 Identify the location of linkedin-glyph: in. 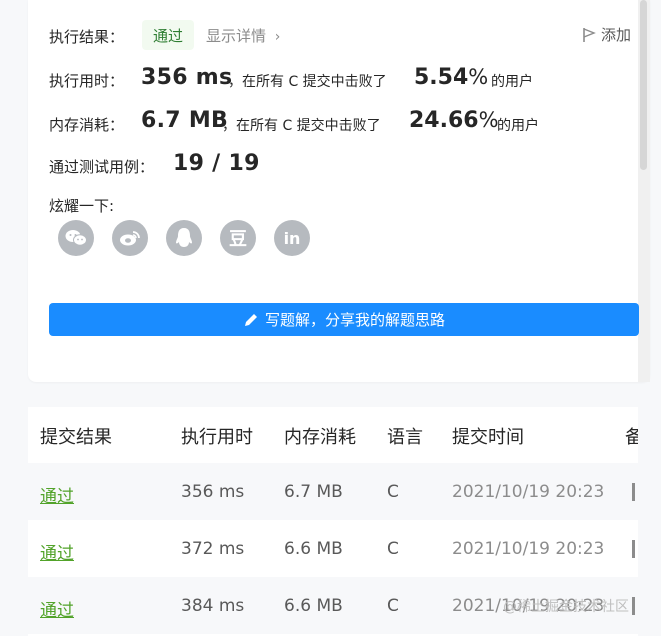
(292, 238).